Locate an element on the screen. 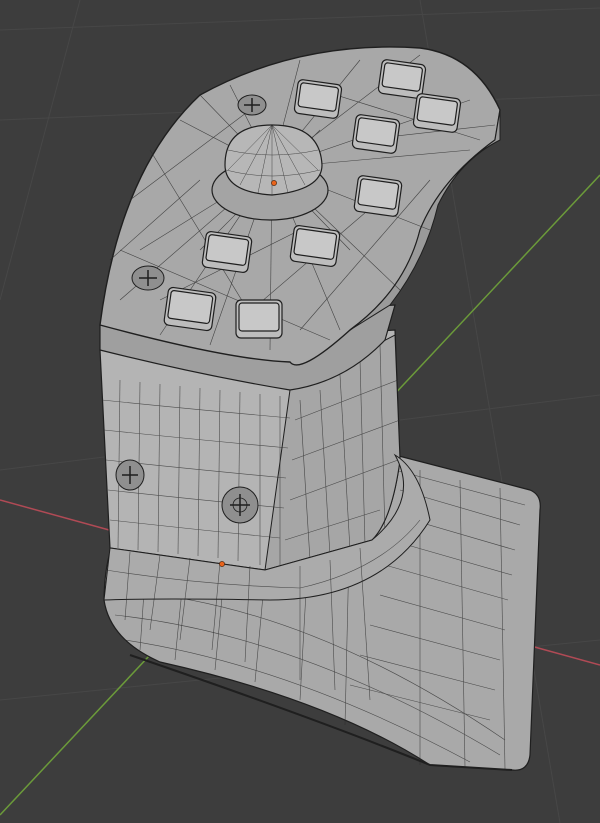  origin-point-top is located at coordinates (274, 183).